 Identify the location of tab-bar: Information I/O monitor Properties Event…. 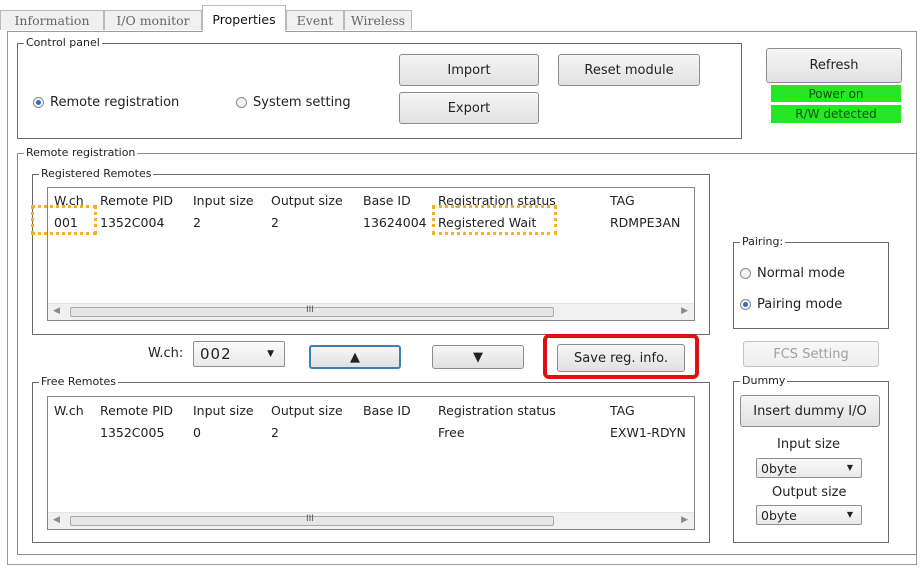
(461, 16).